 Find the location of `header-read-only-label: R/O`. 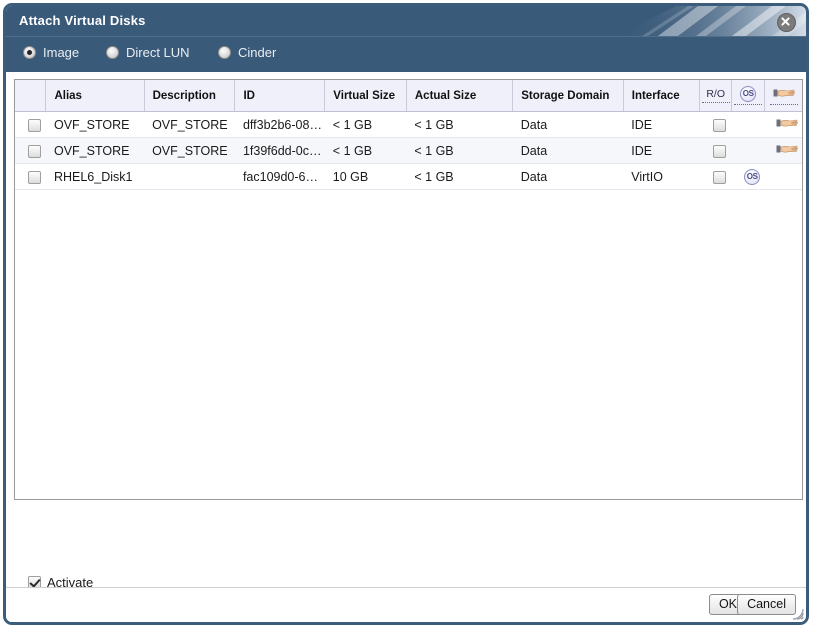

header-read-only-label: R/O is located at coordinates (716, 94).